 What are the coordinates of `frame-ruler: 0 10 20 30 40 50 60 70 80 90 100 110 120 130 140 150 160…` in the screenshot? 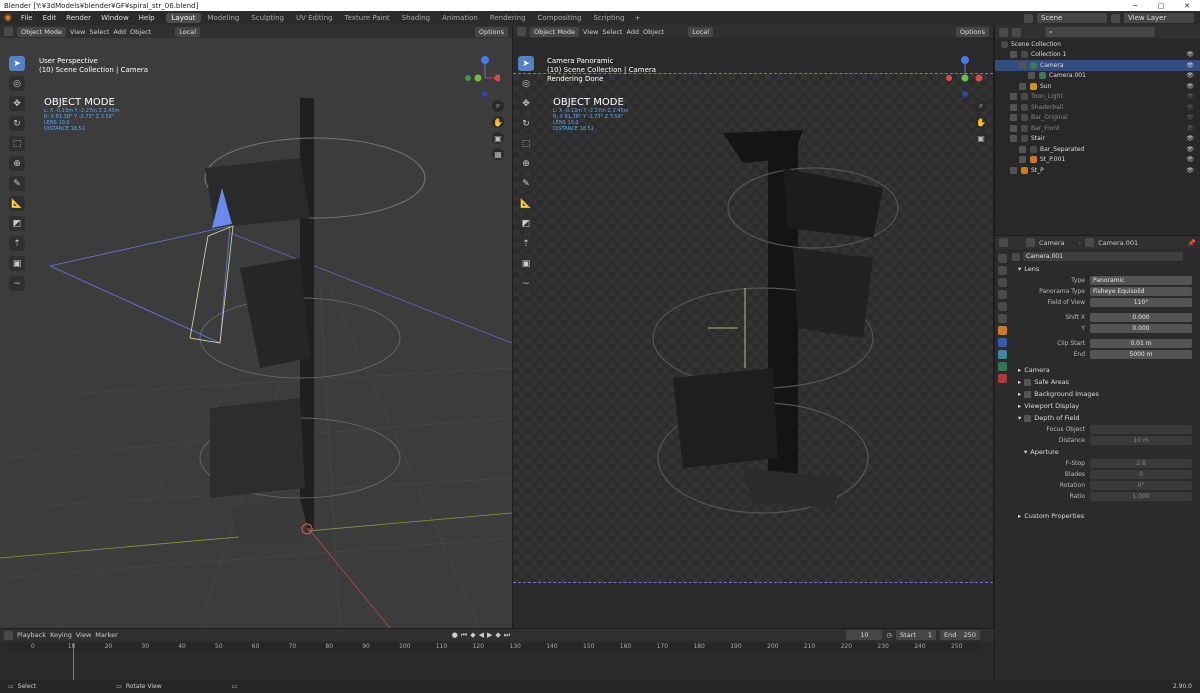 It's located at (497, 661).